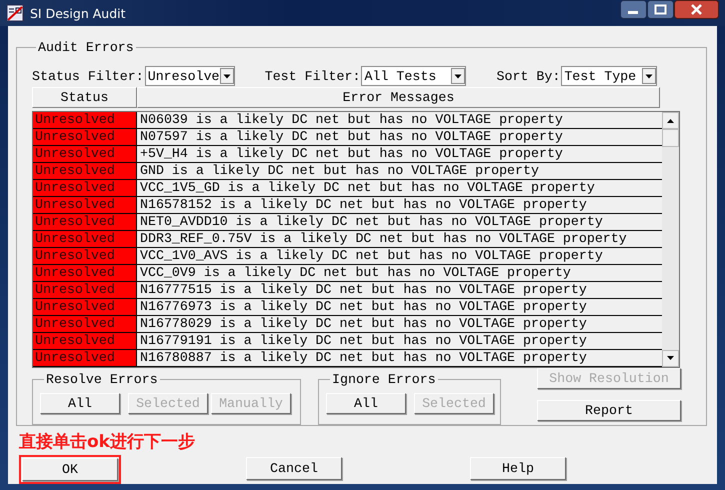 Image resolution: width=725 pixels, height=490 pixels. Describe the element at coordinates (78, 13) in the screenshot. I see `window-title: SI Design Audit` at that location.